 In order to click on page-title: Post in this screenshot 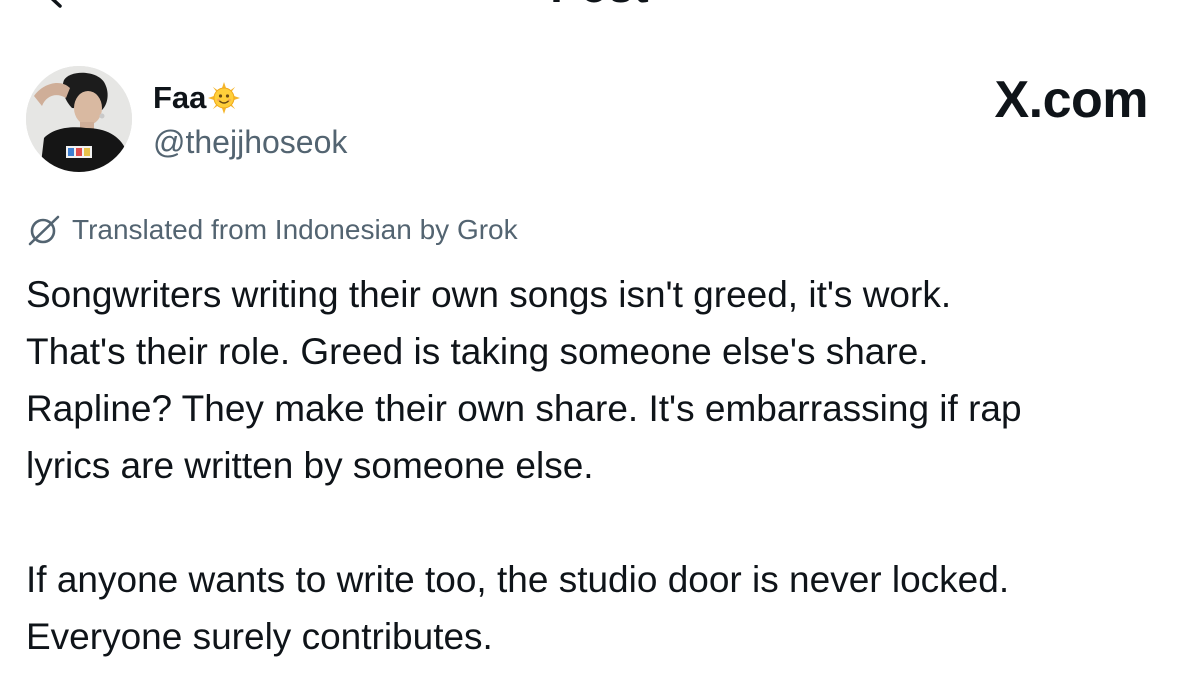, I will do `click(600, 7)`.